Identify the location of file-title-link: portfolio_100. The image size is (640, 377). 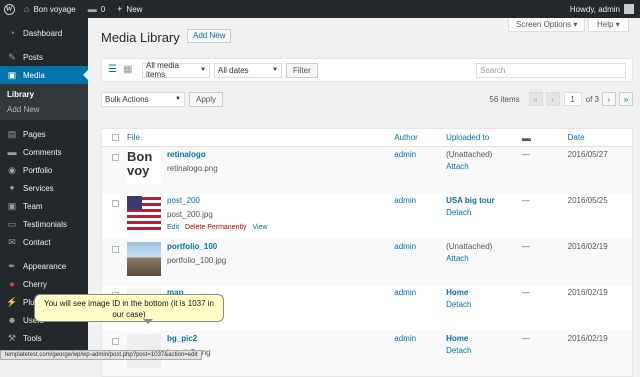
(256, 246).